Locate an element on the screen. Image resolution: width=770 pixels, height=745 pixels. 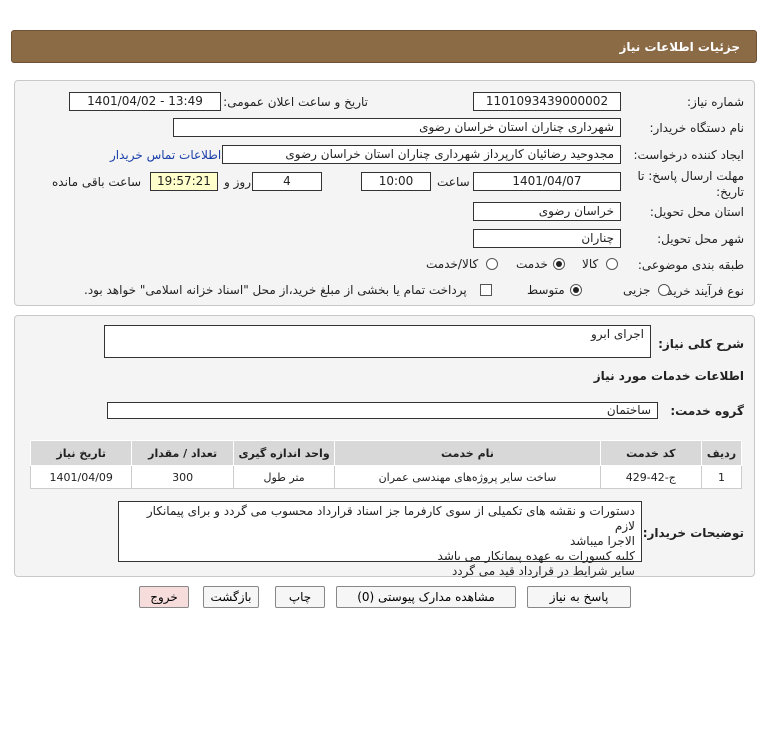
cell-service-name: ساخت سایر پروژه‌های مهندسی عمران is located at coordinates (467, 477).